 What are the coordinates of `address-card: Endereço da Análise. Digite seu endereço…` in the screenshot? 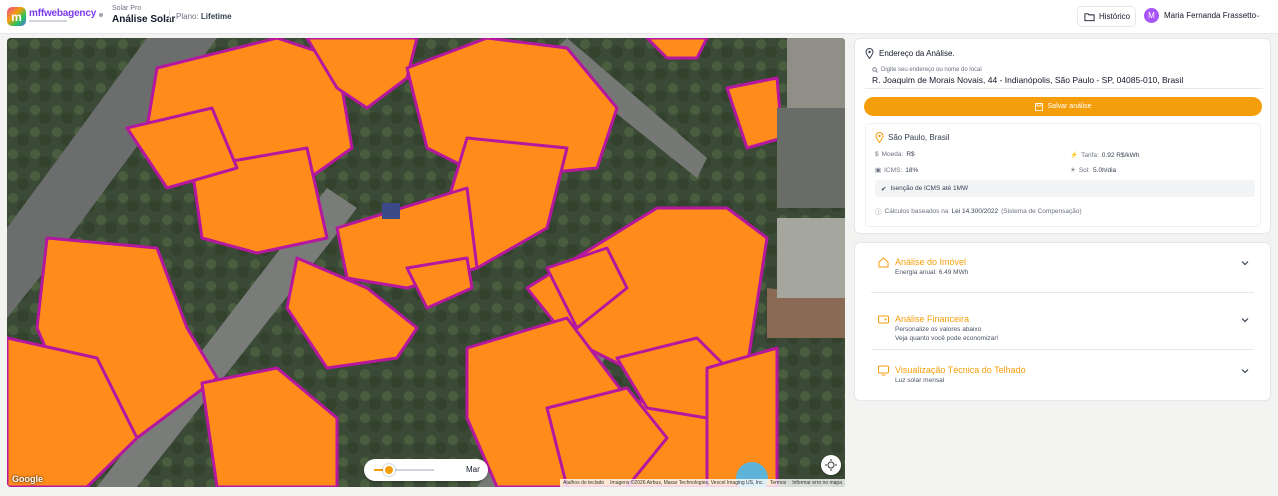 It's located at (1062, 136).